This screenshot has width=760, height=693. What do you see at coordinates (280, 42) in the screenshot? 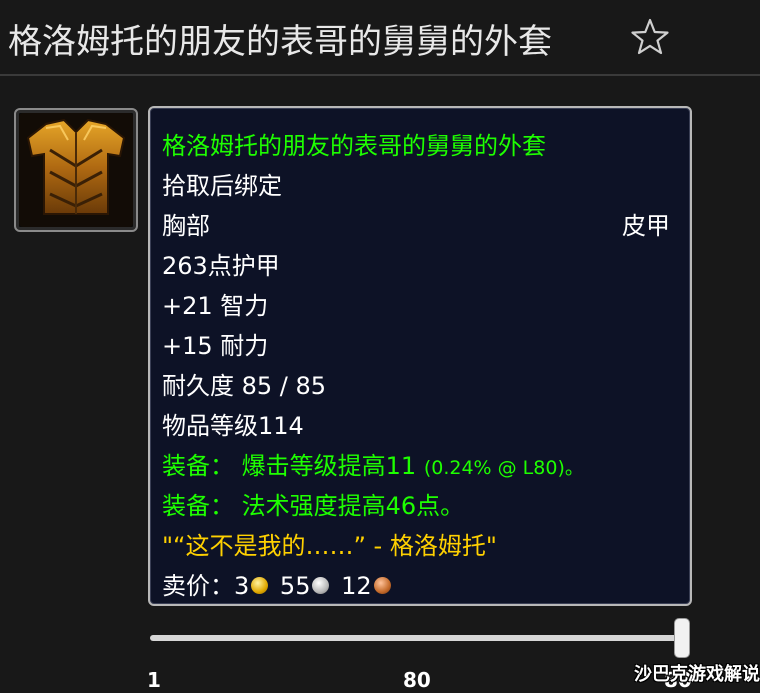
I see `page-title: 格洛姆托的朋友的表哥的舅舅的外套` at bounding box center [280, 42].